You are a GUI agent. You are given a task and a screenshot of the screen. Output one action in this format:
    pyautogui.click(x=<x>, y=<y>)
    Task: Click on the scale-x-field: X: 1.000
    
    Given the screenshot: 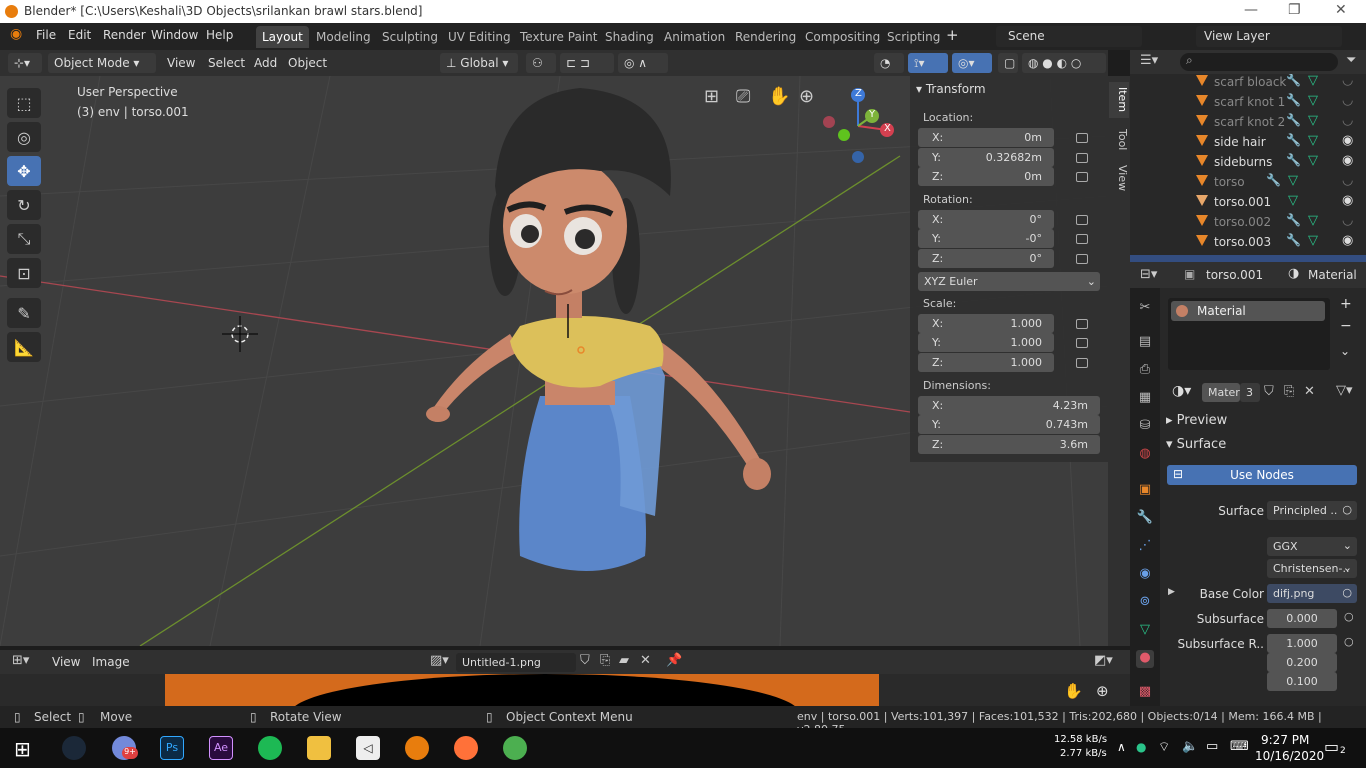 What is the action you would take?
    pyautogui.click(x=986, y=323)
    